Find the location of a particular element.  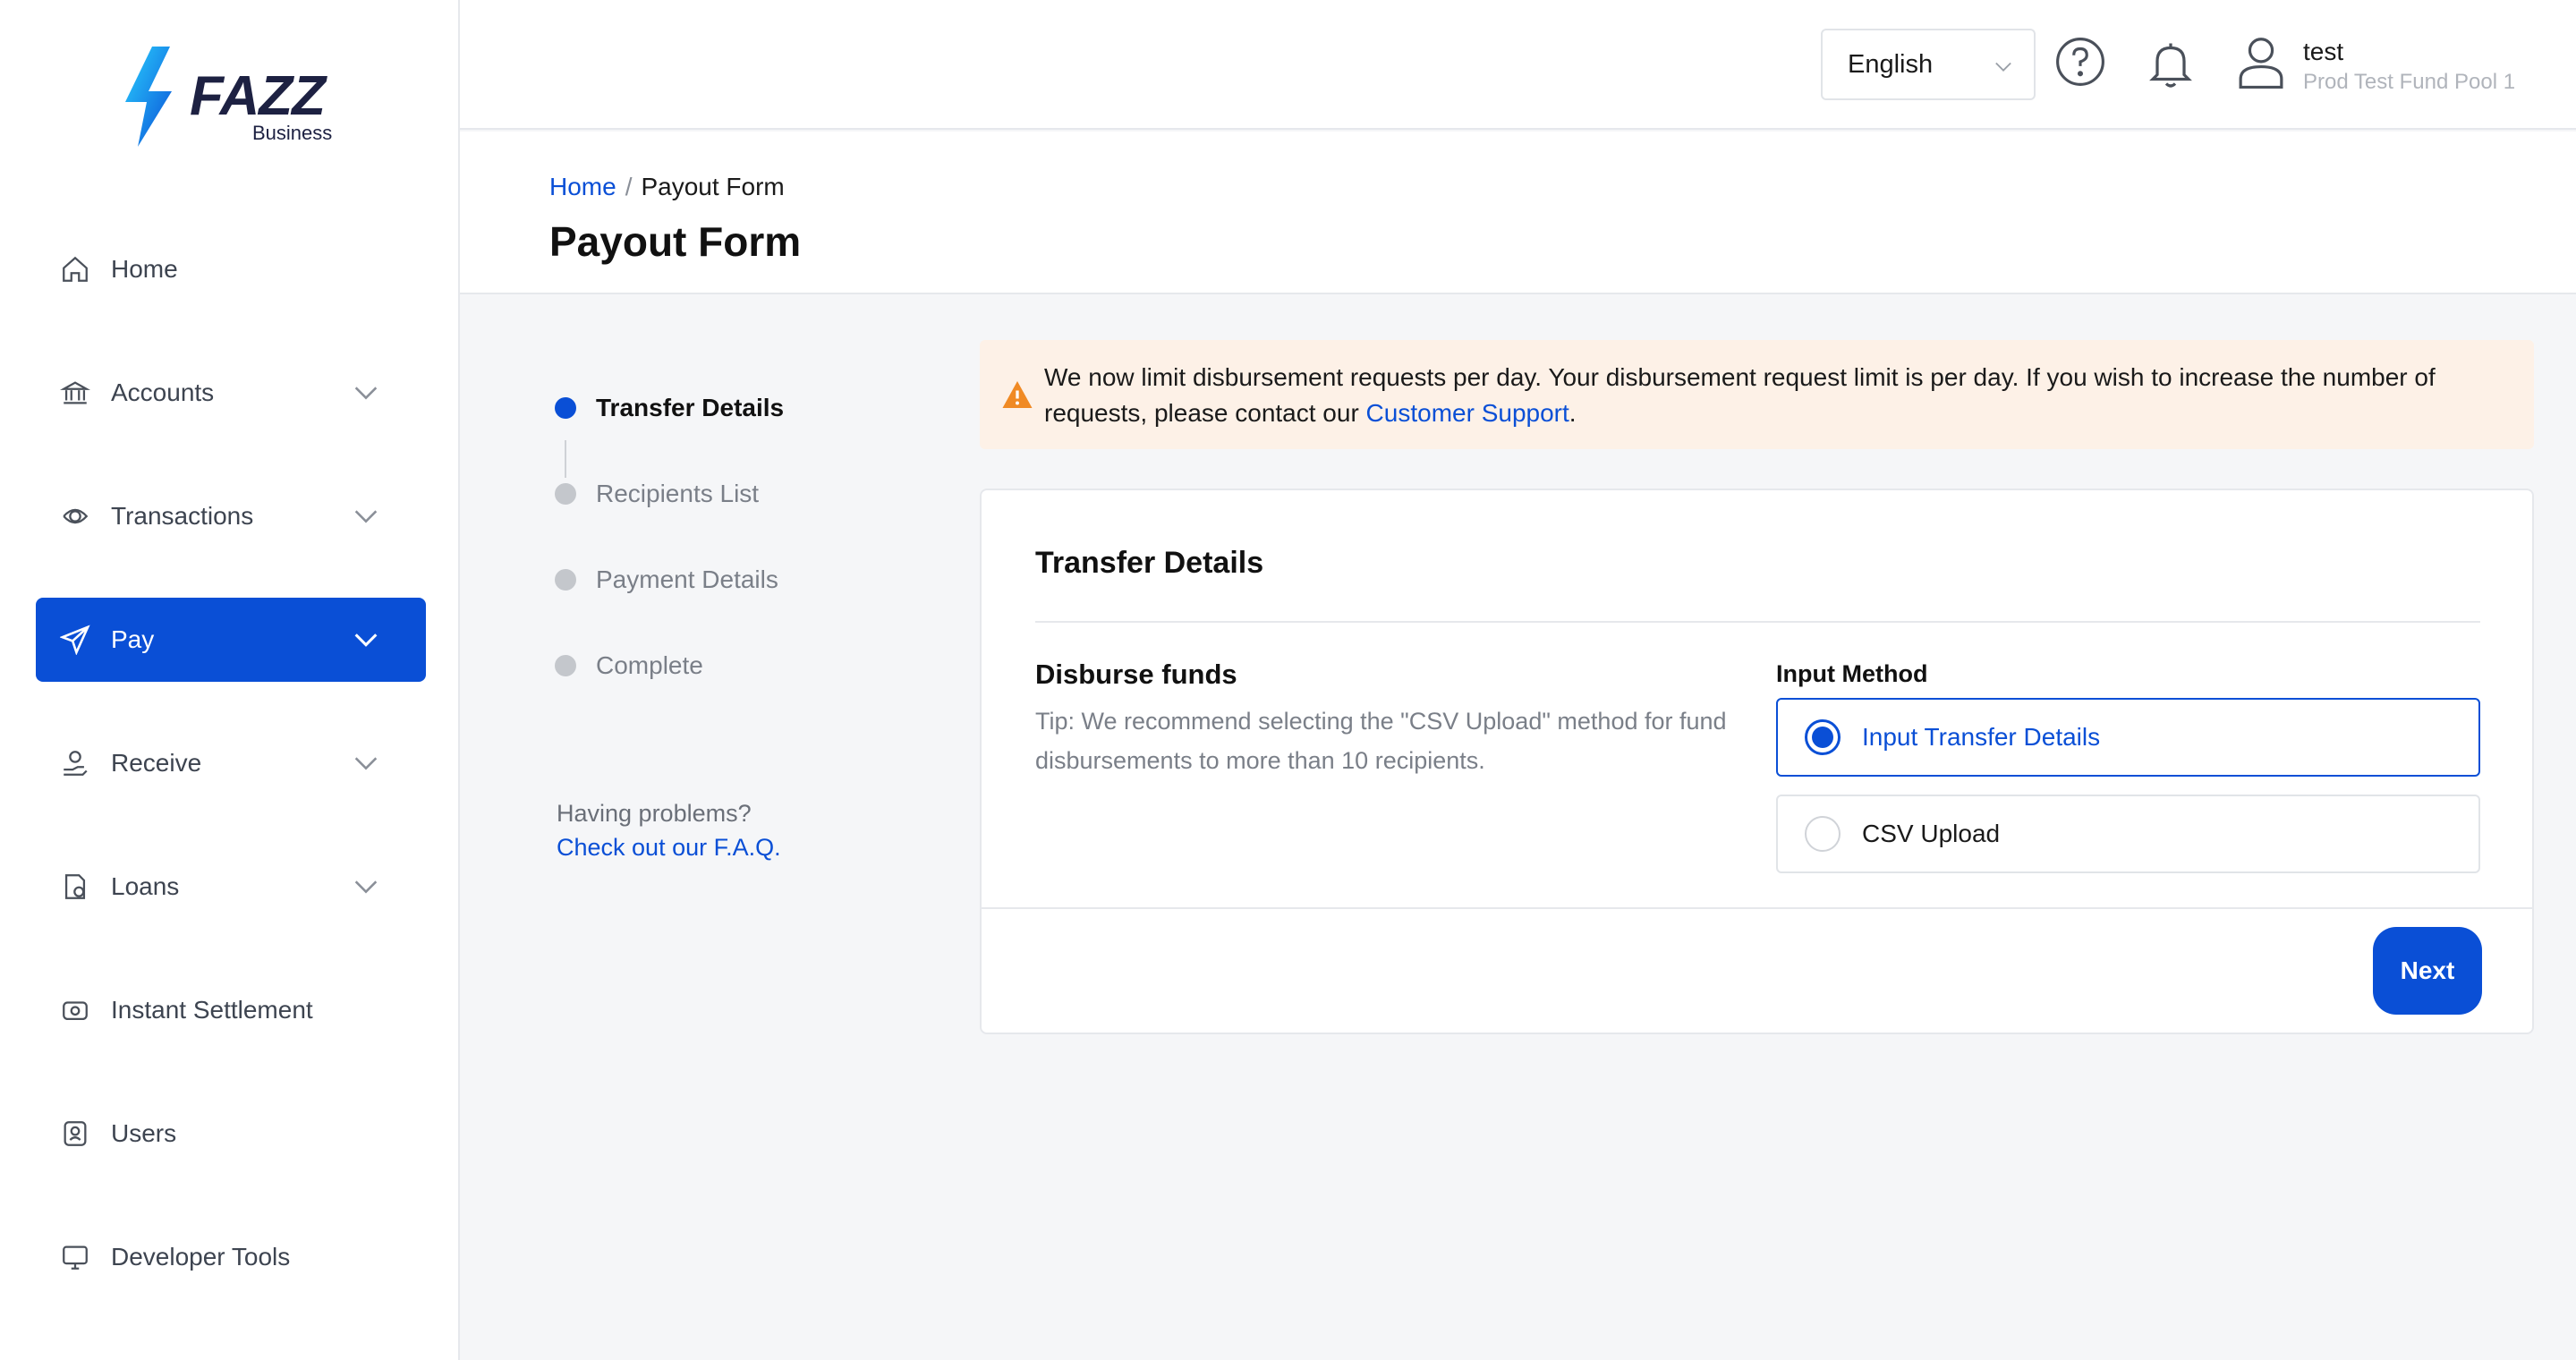

language-select: English is located at coordinates (1929, 64).